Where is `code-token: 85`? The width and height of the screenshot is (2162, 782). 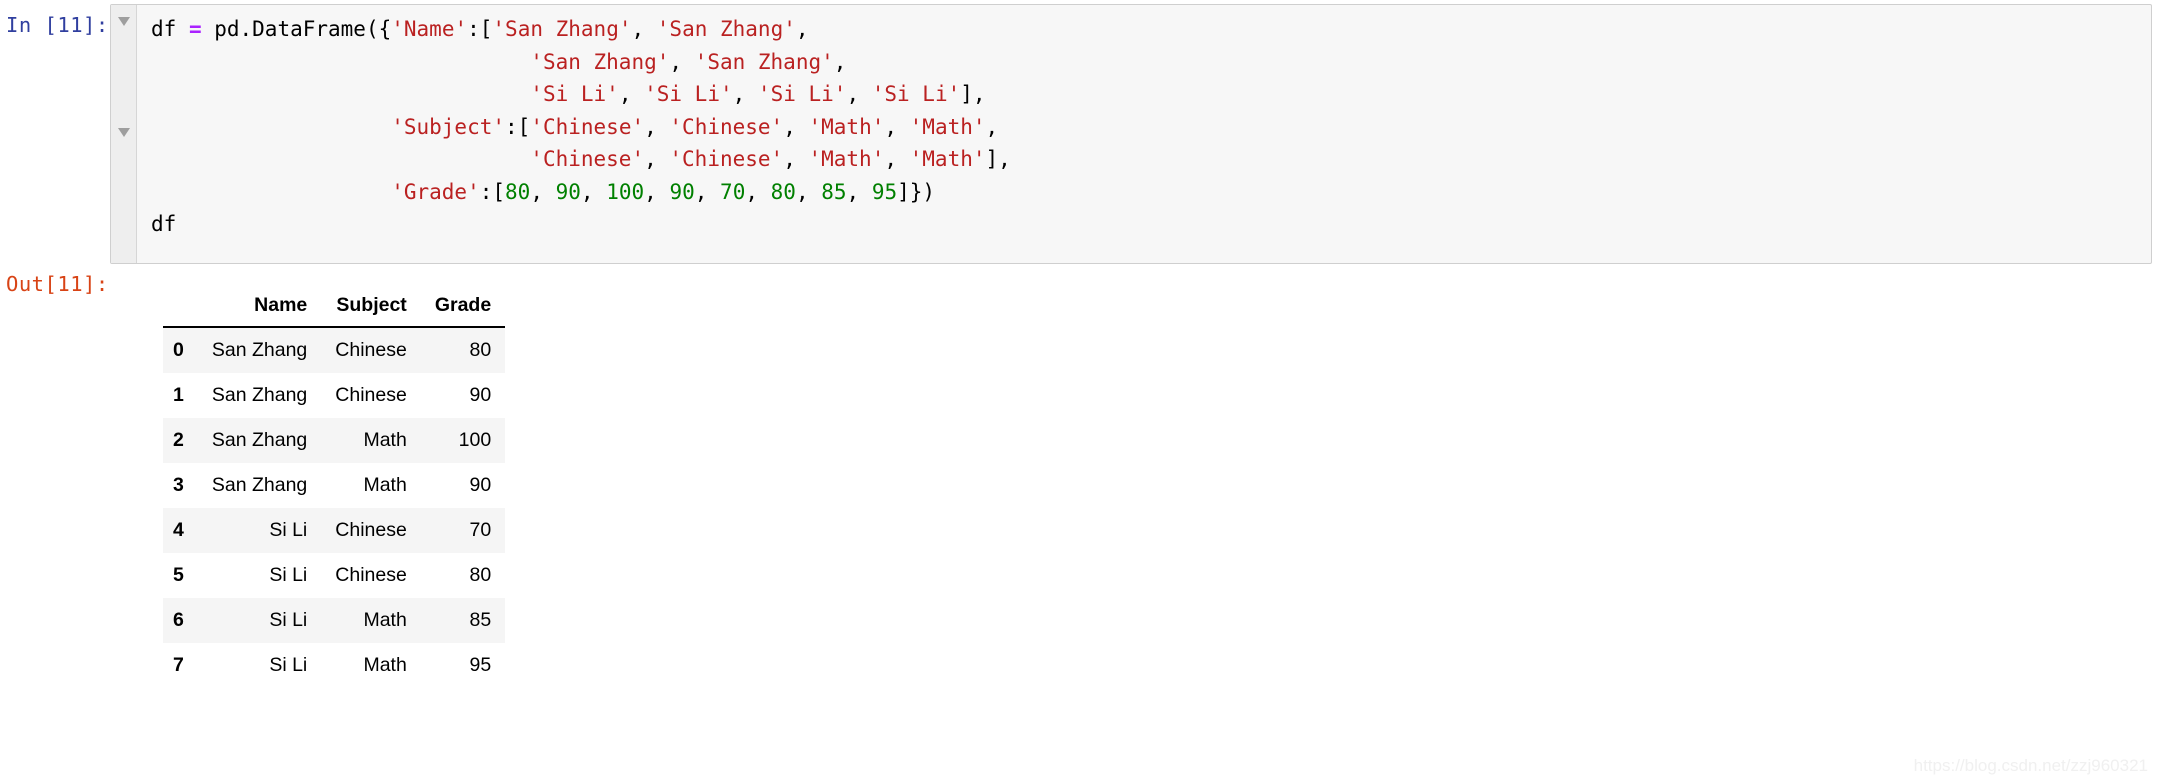
code-token: 85 is located at coordinates (834, 191).